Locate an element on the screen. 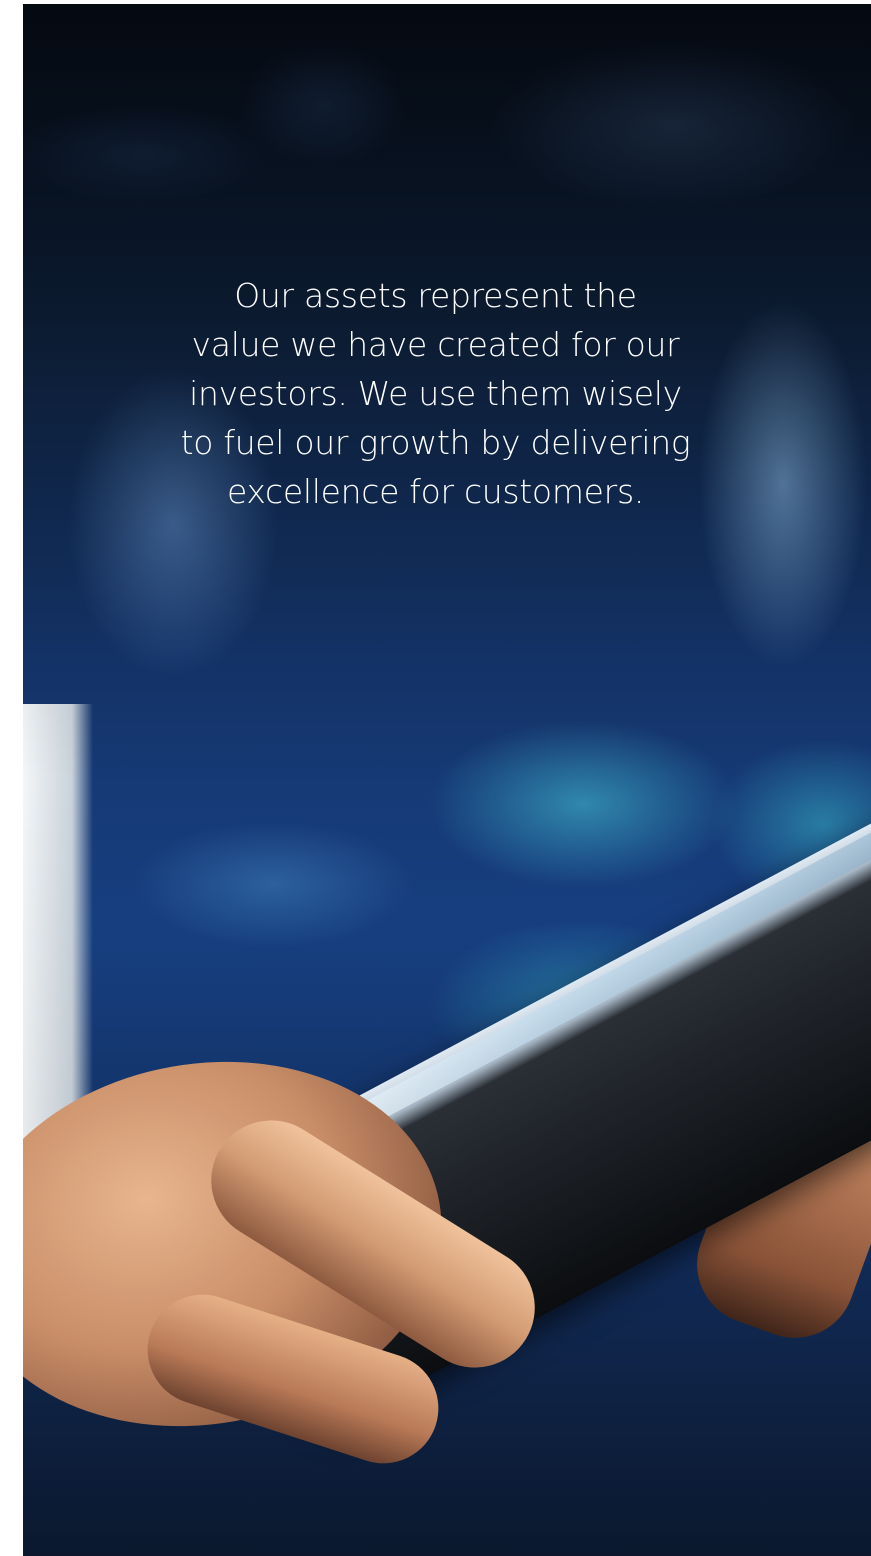  quote-line: excellence for customers. is located at coordinates (435, 491).